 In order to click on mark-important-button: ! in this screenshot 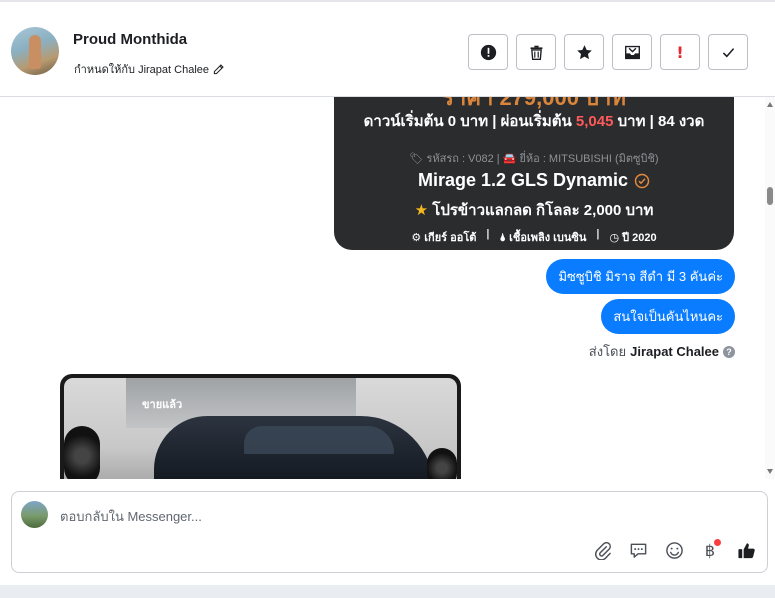, I will do `click(680, 52)`.